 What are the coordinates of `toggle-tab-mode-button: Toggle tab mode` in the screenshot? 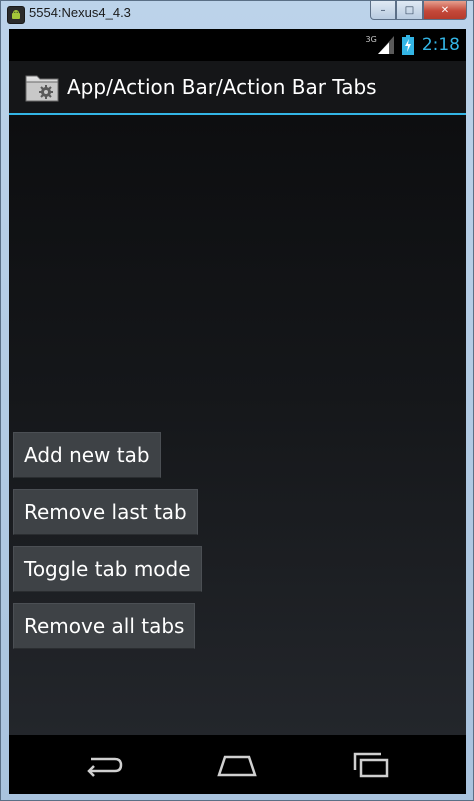 It's located at (107, 569).